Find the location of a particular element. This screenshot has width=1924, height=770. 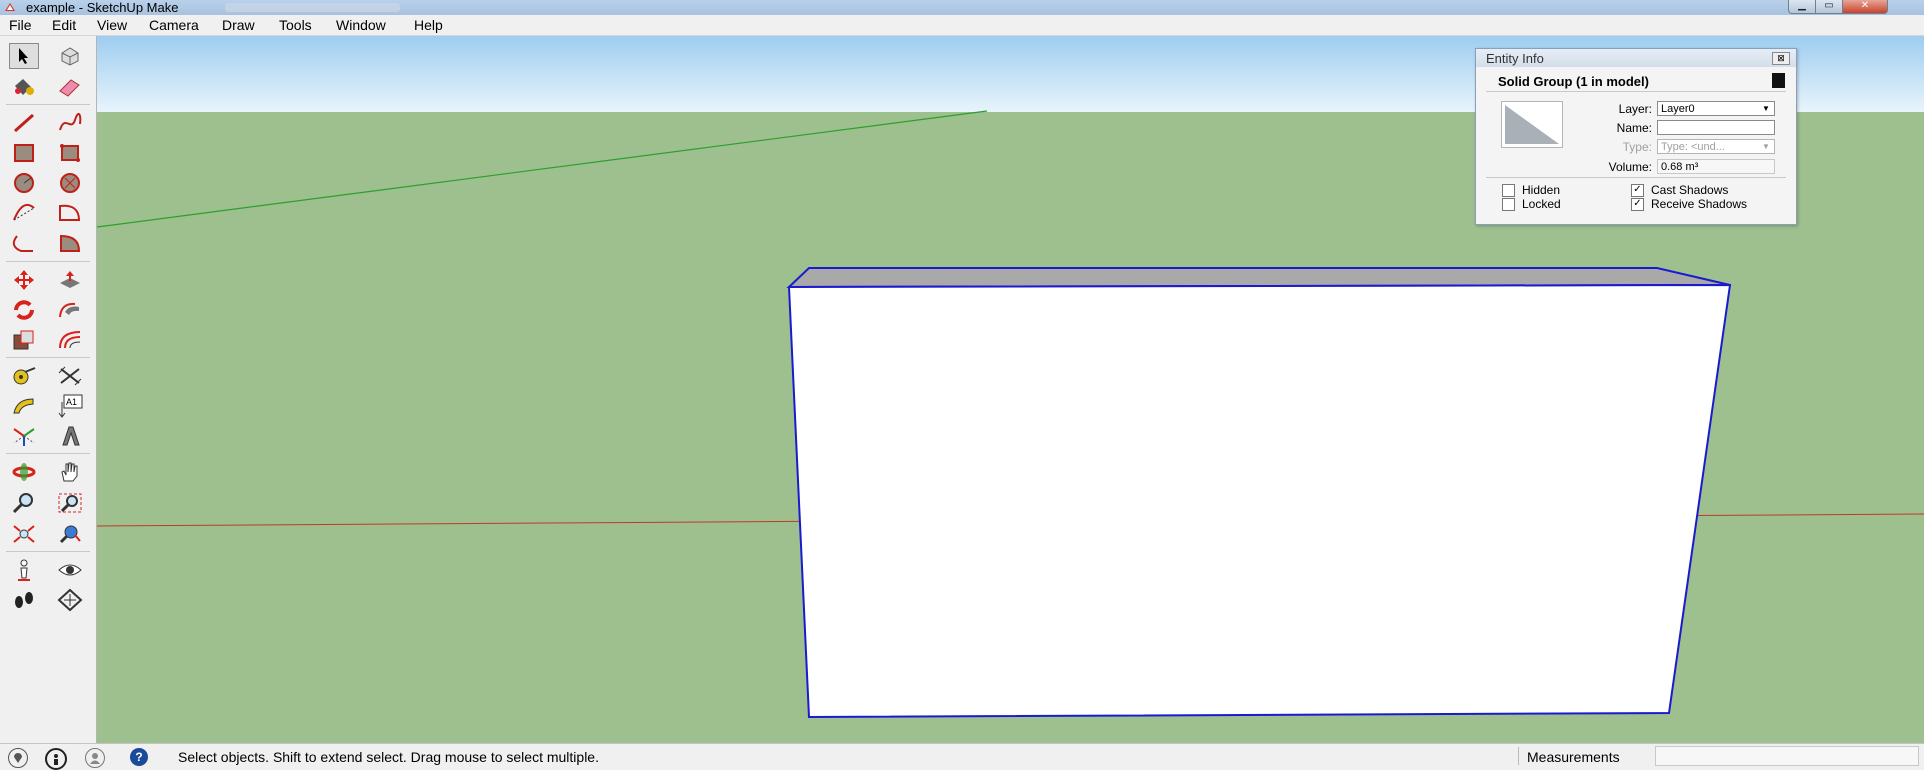

hidden-checkbox is located at coordinates (1508, 190).